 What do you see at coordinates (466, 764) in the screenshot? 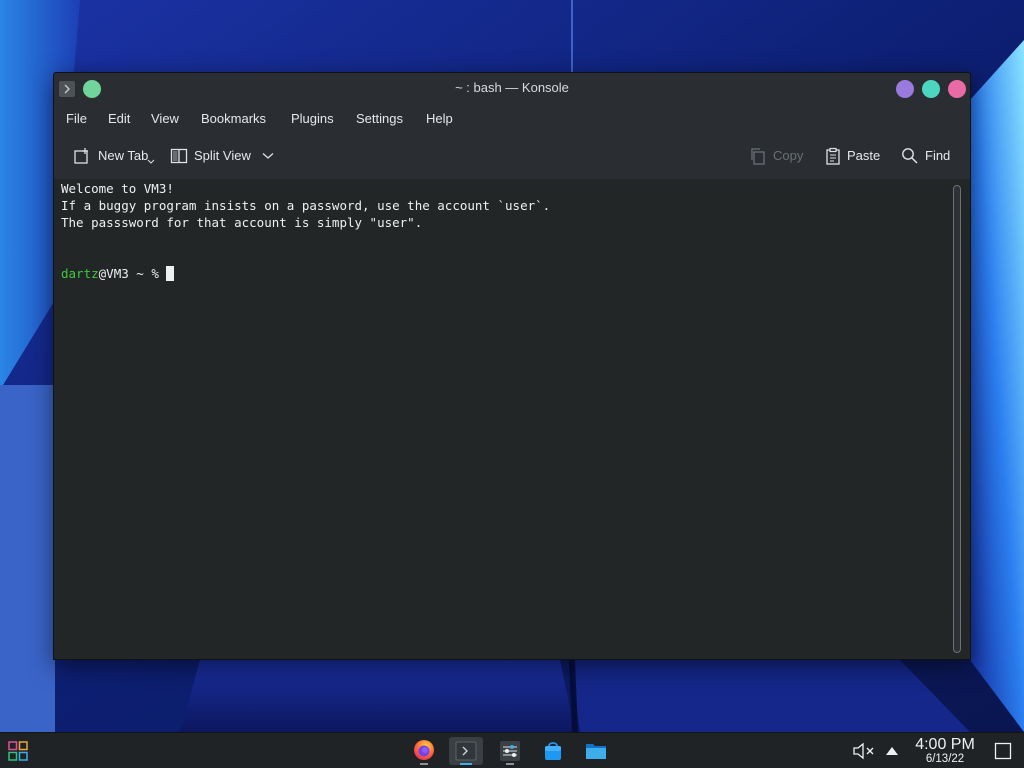
I see `konsole-task-indicator` at bounding box center [466, 764].